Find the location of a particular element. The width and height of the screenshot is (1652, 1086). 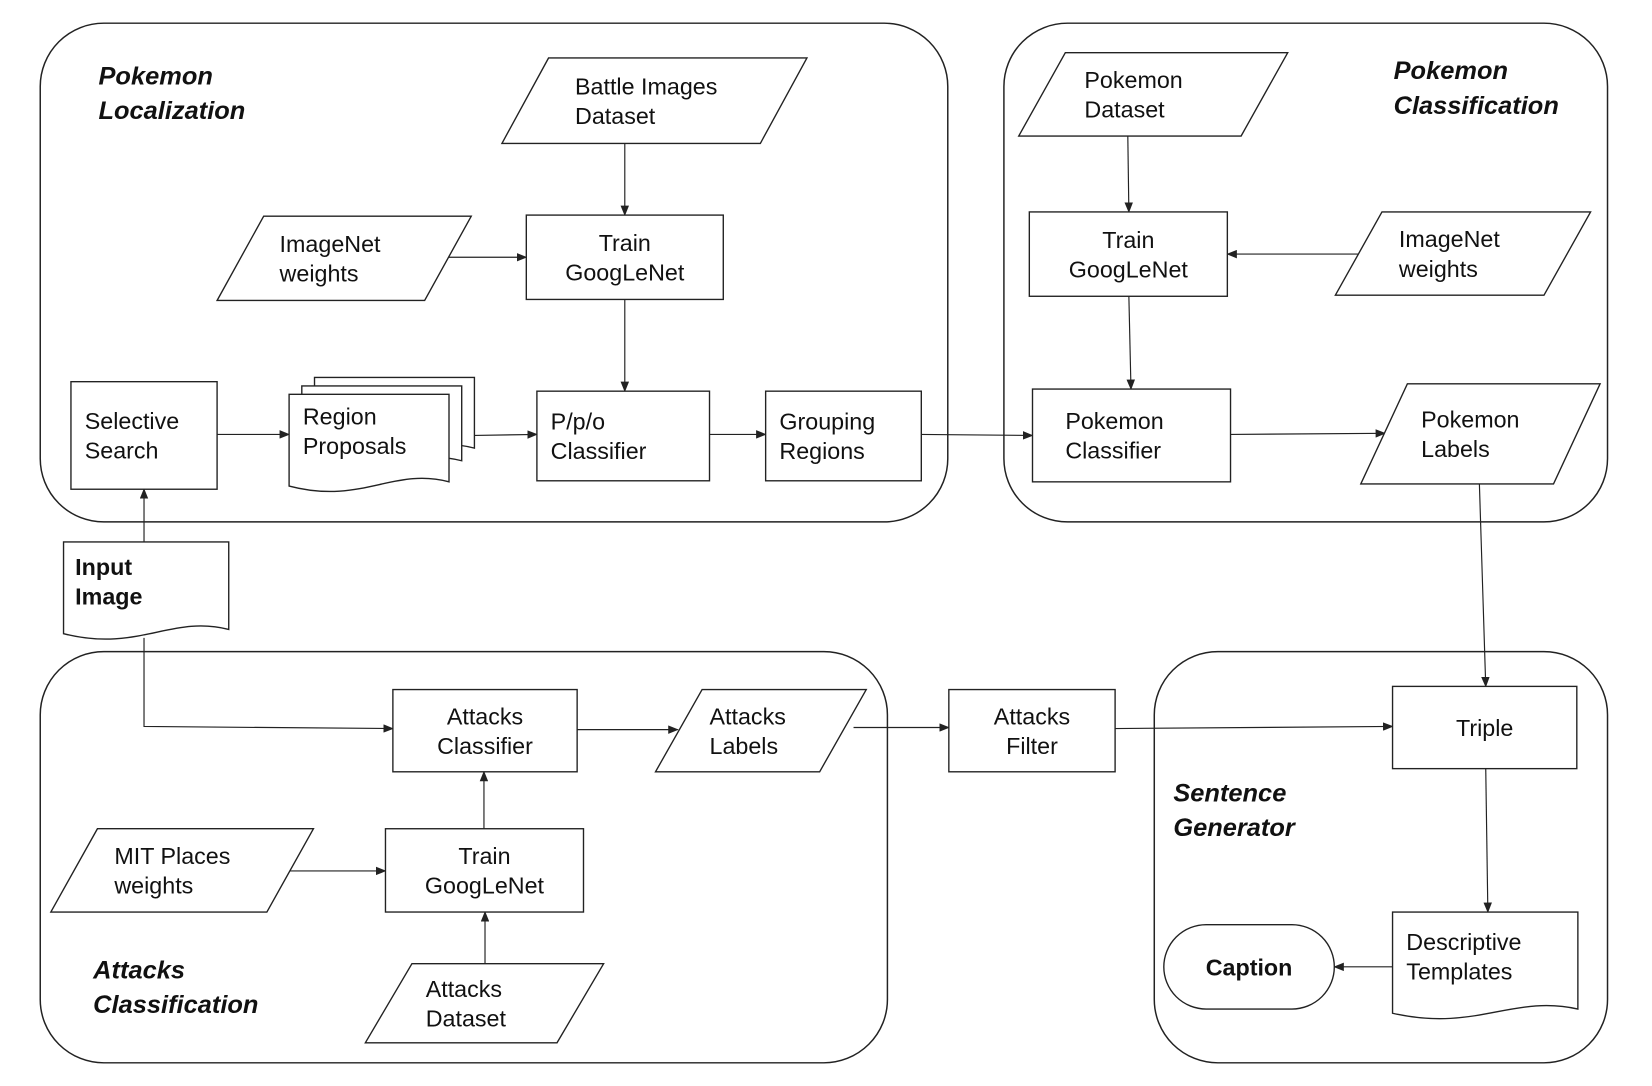

node-attacks-filter: Attacks Filter is located at coordinates (1032, 730).